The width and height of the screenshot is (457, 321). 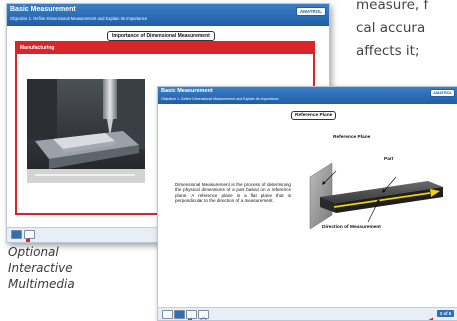 I want to click on glossary-button, so click(x=179, y=314).